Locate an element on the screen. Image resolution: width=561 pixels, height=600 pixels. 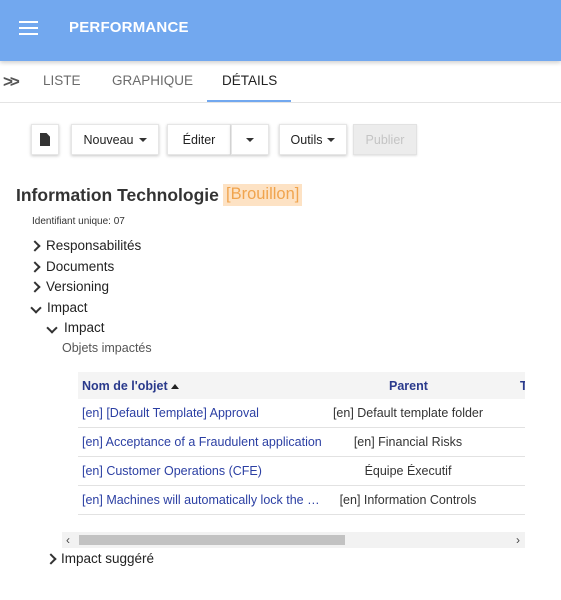
tabs-bar: >> LISTE GRAPHIQUE DÉTAILS is located at coordinates (280, 82).